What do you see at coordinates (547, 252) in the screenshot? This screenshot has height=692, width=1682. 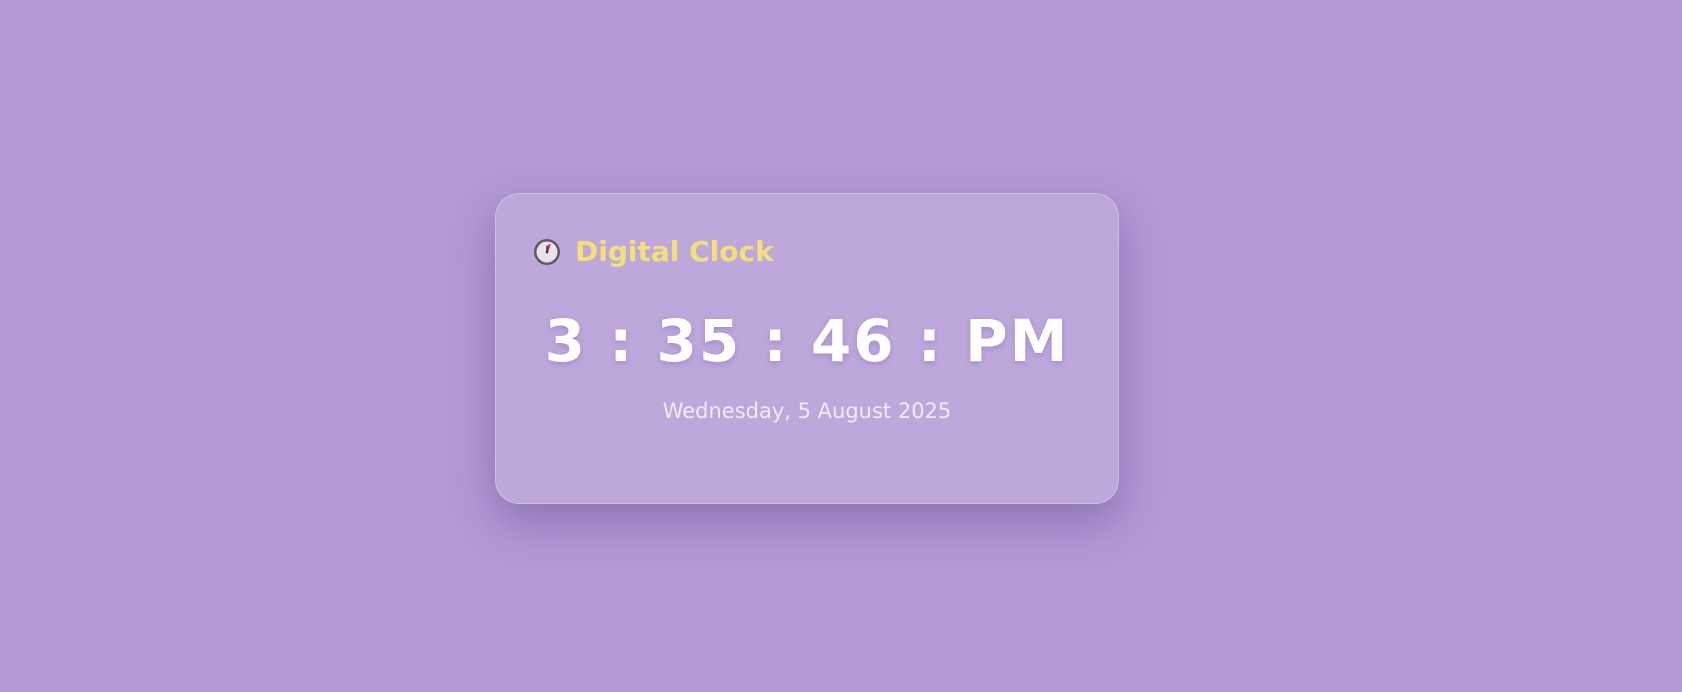 I see `clock-icon` at bounding box center [547, 252].